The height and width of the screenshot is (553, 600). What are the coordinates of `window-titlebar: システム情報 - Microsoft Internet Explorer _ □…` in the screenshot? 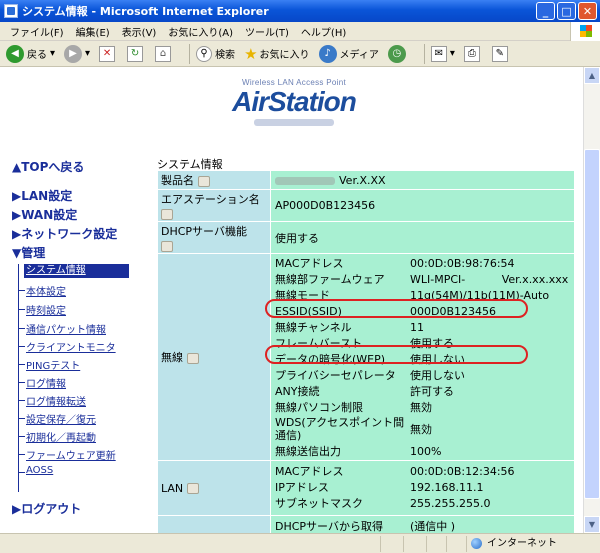 It's located at (300, 11).